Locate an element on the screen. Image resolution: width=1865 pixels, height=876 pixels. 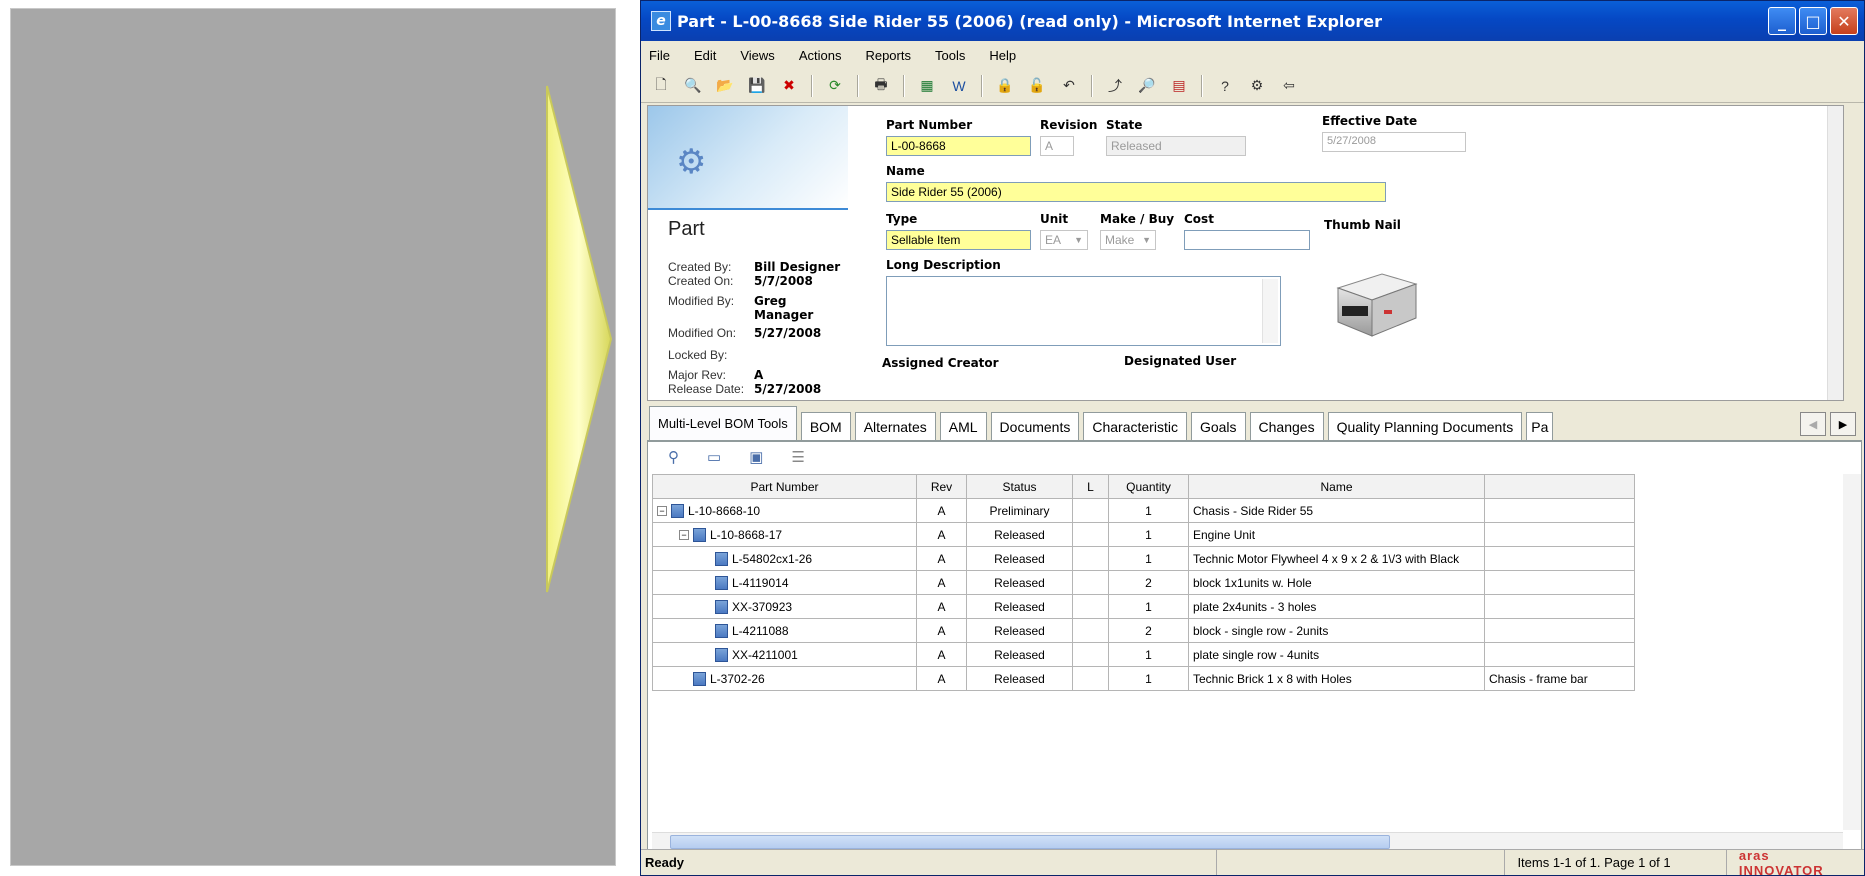
tab-multi-level-bom-tools: Multi-Level BOM Tools is located at coordinates (723, 423).